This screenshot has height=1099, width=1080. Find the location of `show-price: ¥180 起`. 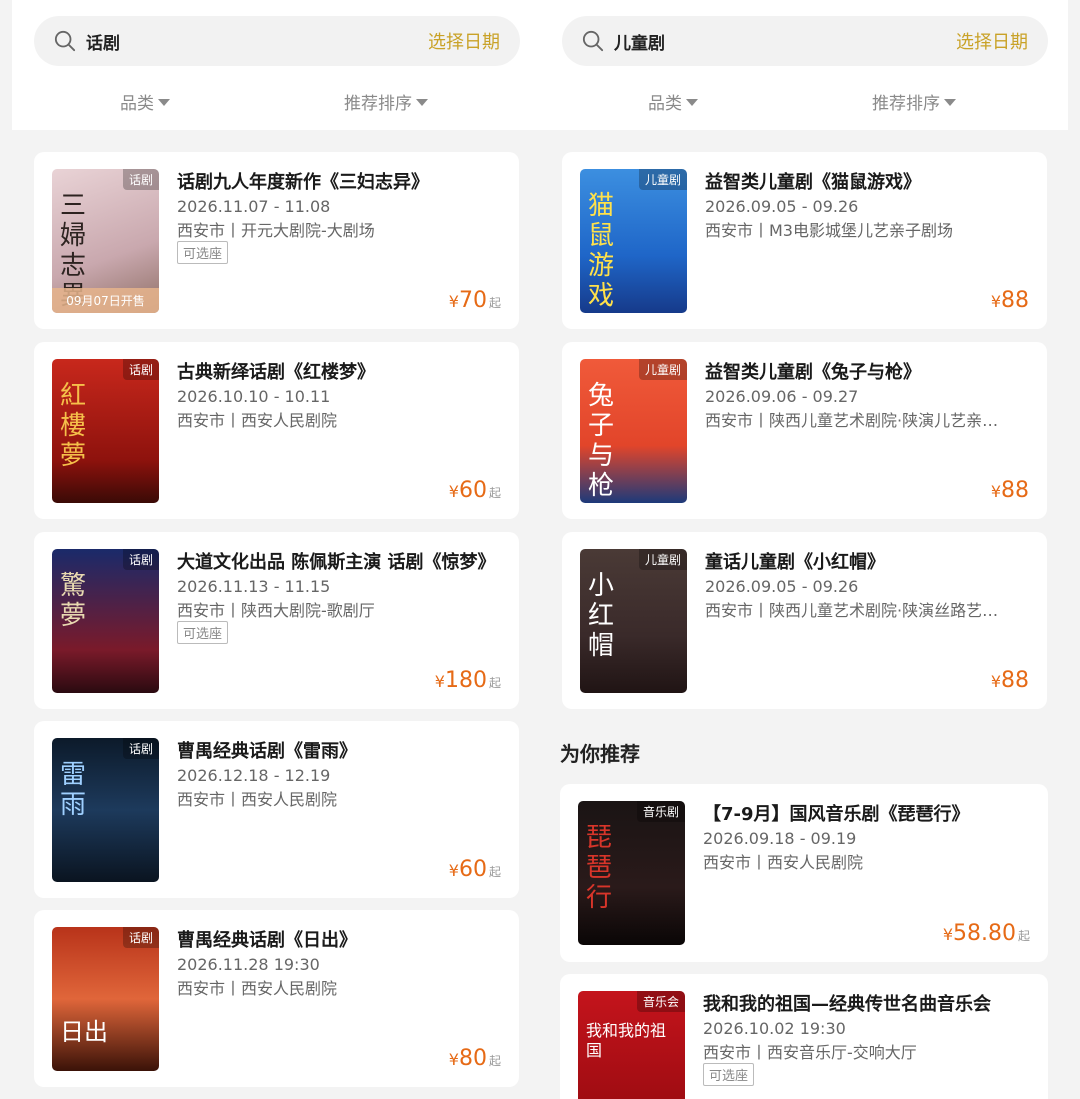

show-price: ¥180 起 is located at coordinates (468, 680).